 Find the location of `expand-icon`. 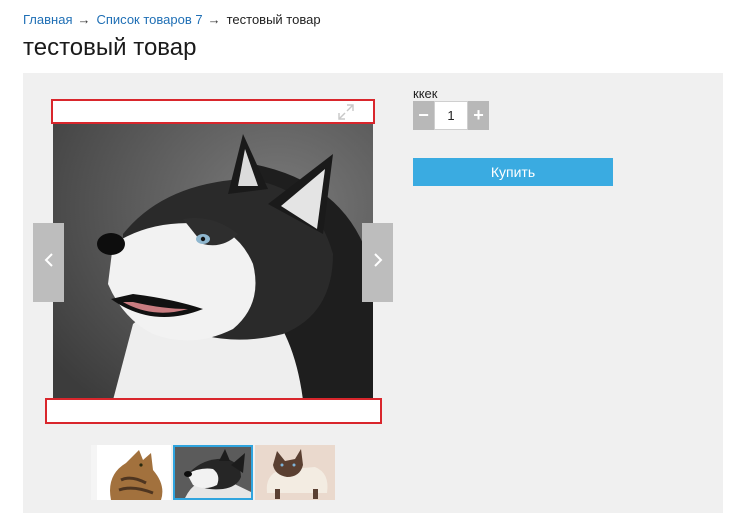

expand-icon is located at coordinates (346, 112).